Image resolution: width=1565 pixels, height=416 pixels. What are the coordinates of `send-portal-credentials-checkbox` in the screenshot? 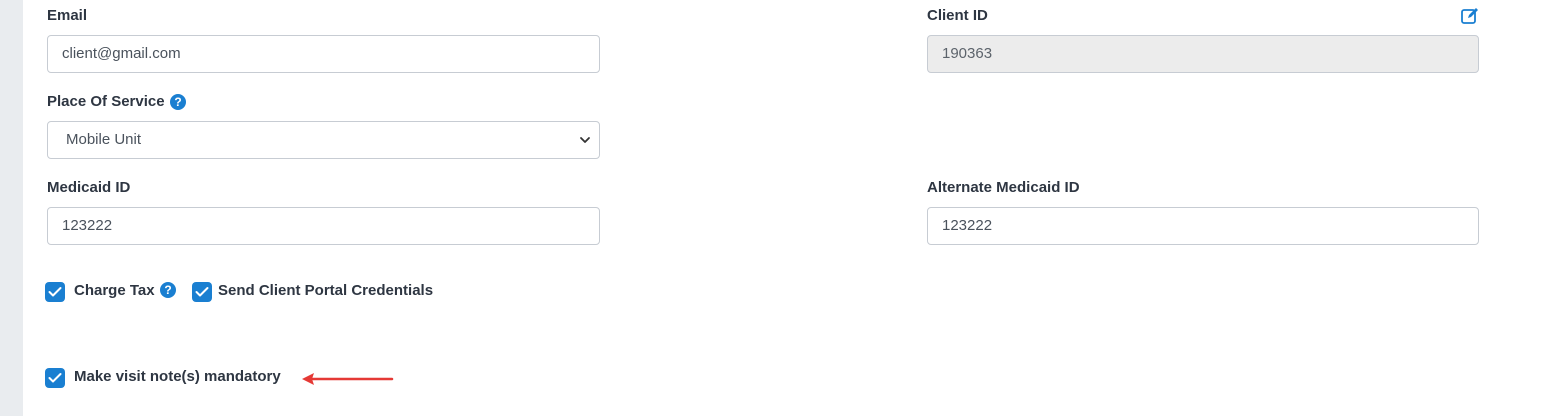 It's located at (202, 292).